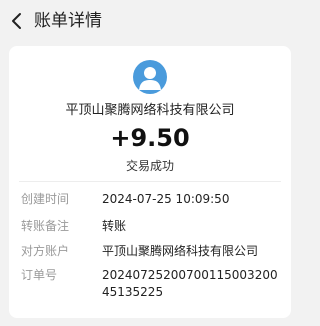  Describe the element at coordinates (166, 199) in the screenshot. I see `detail-value: 2024-07-25 10:09:50` at that location.